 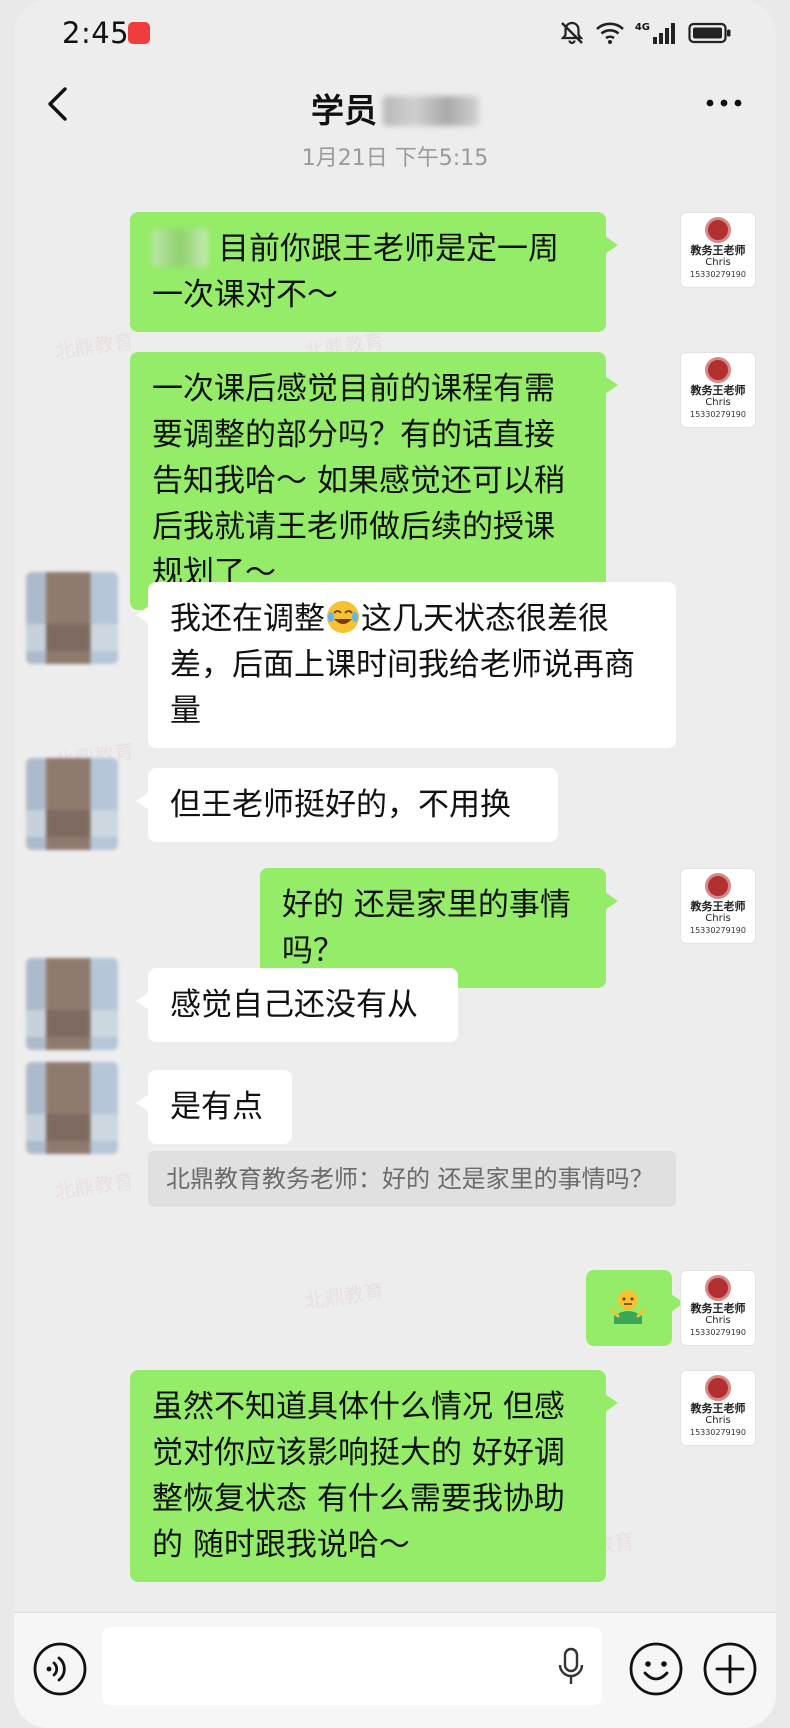 I want to click on shrug-emoji-icon, so click(x=628, y=1307).